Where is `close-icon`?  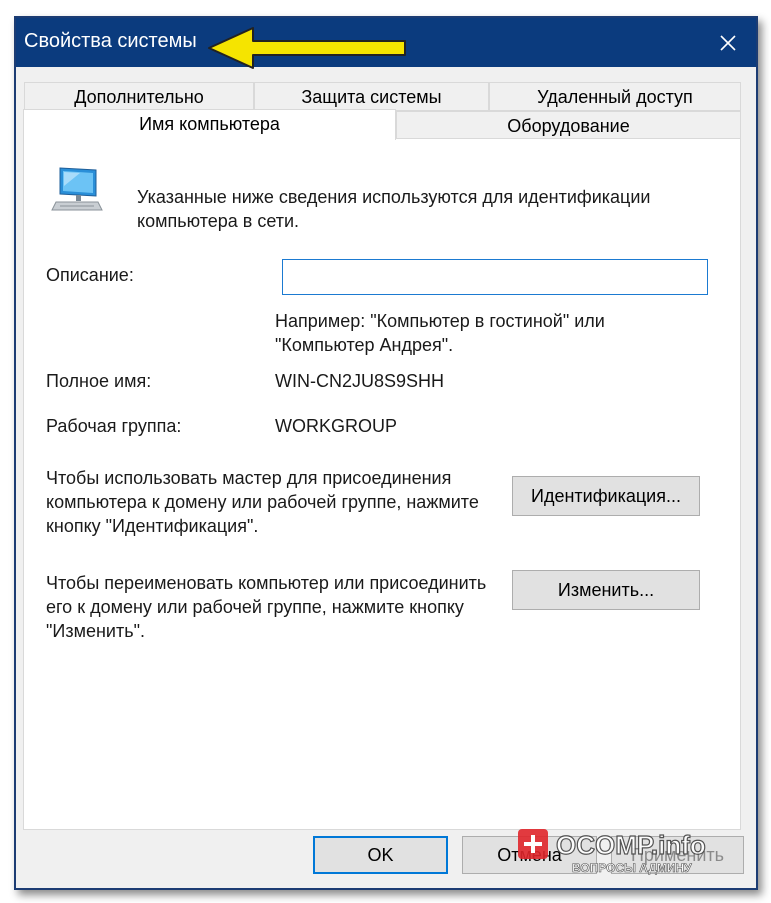
close-icon is located at coordinates (728, 42).